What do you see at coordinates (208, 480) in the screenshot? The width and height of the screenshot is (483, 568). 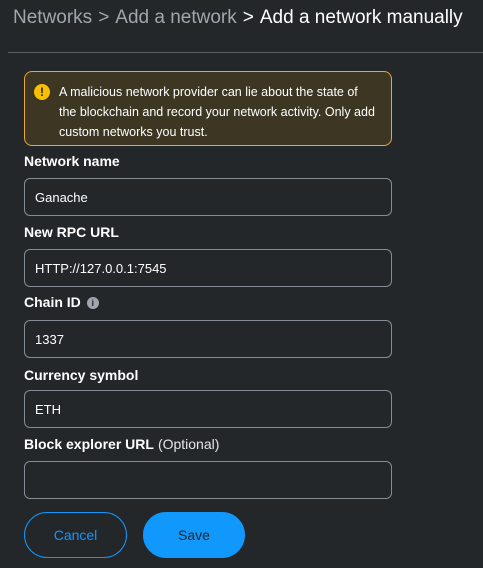 I see `block-explorer-field` at bounding box center [208, 480].